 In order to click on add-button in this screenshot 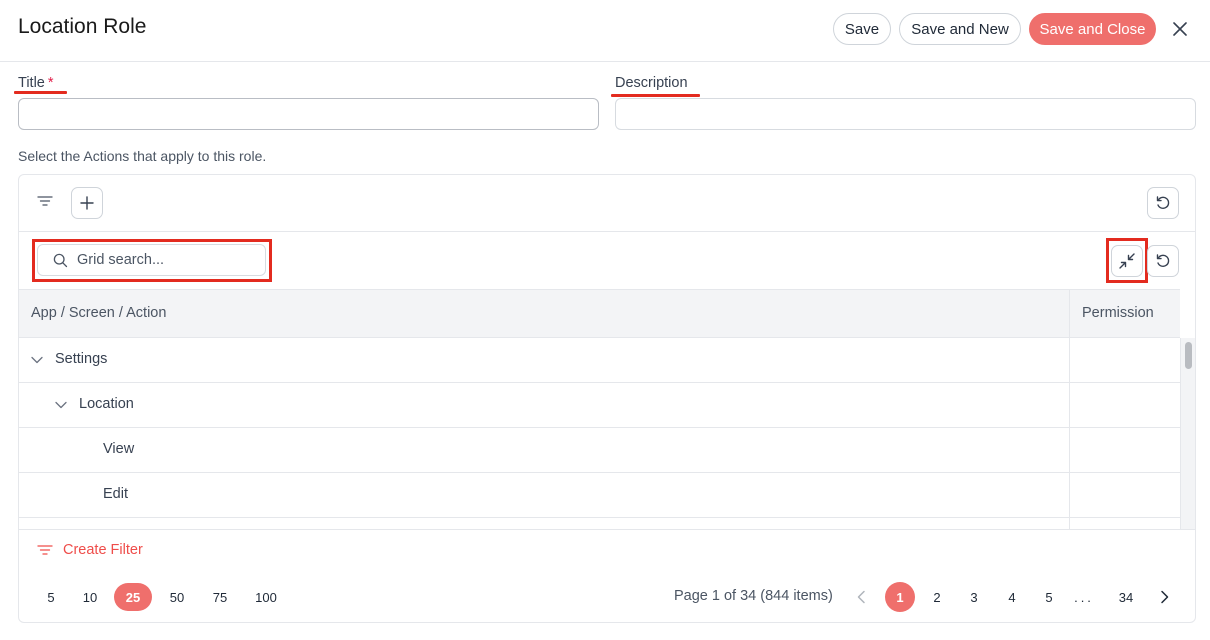, I will do `click(87, 203)`.